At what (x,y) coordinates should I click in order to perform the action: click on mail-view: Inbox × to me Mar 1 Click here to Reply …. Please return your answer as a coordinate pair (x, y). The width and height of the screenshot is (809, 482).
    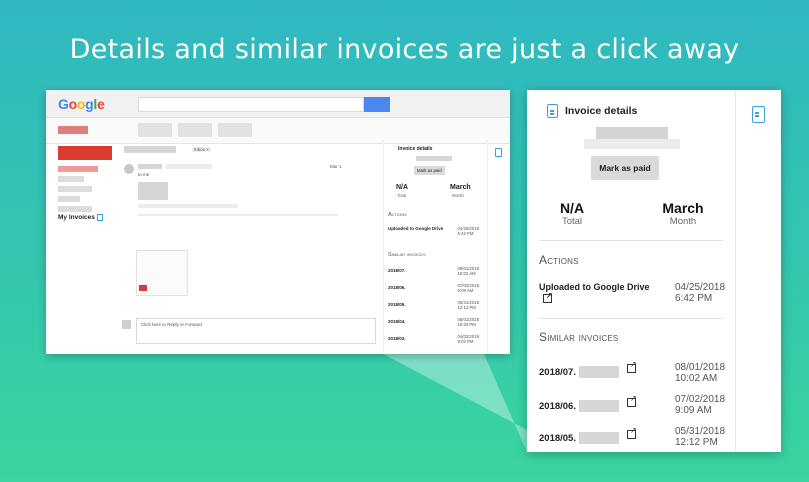
    Looking at the image, I should click on (251, 250).